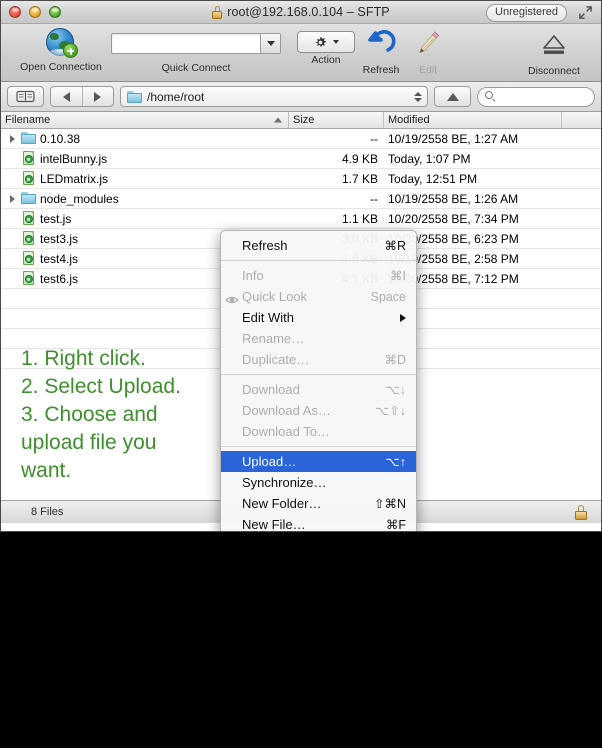 Image resolution: width=602 pixels, height=748 pixels. I want to click on column-header-row: Filename Size Modified, so click(301, 120).